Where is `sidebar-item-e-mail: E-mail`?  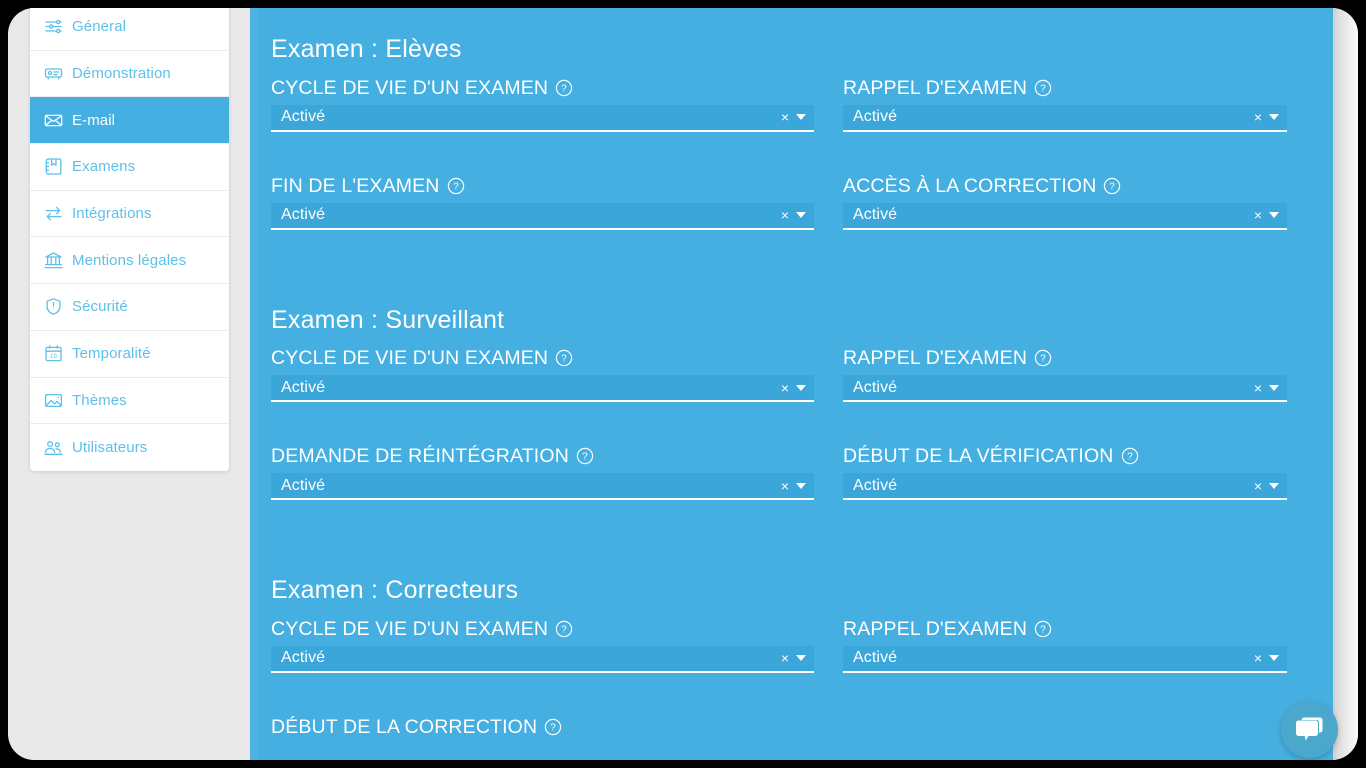
sidebar-item-e-mail: E-mail is located at coordinates (129, 121).